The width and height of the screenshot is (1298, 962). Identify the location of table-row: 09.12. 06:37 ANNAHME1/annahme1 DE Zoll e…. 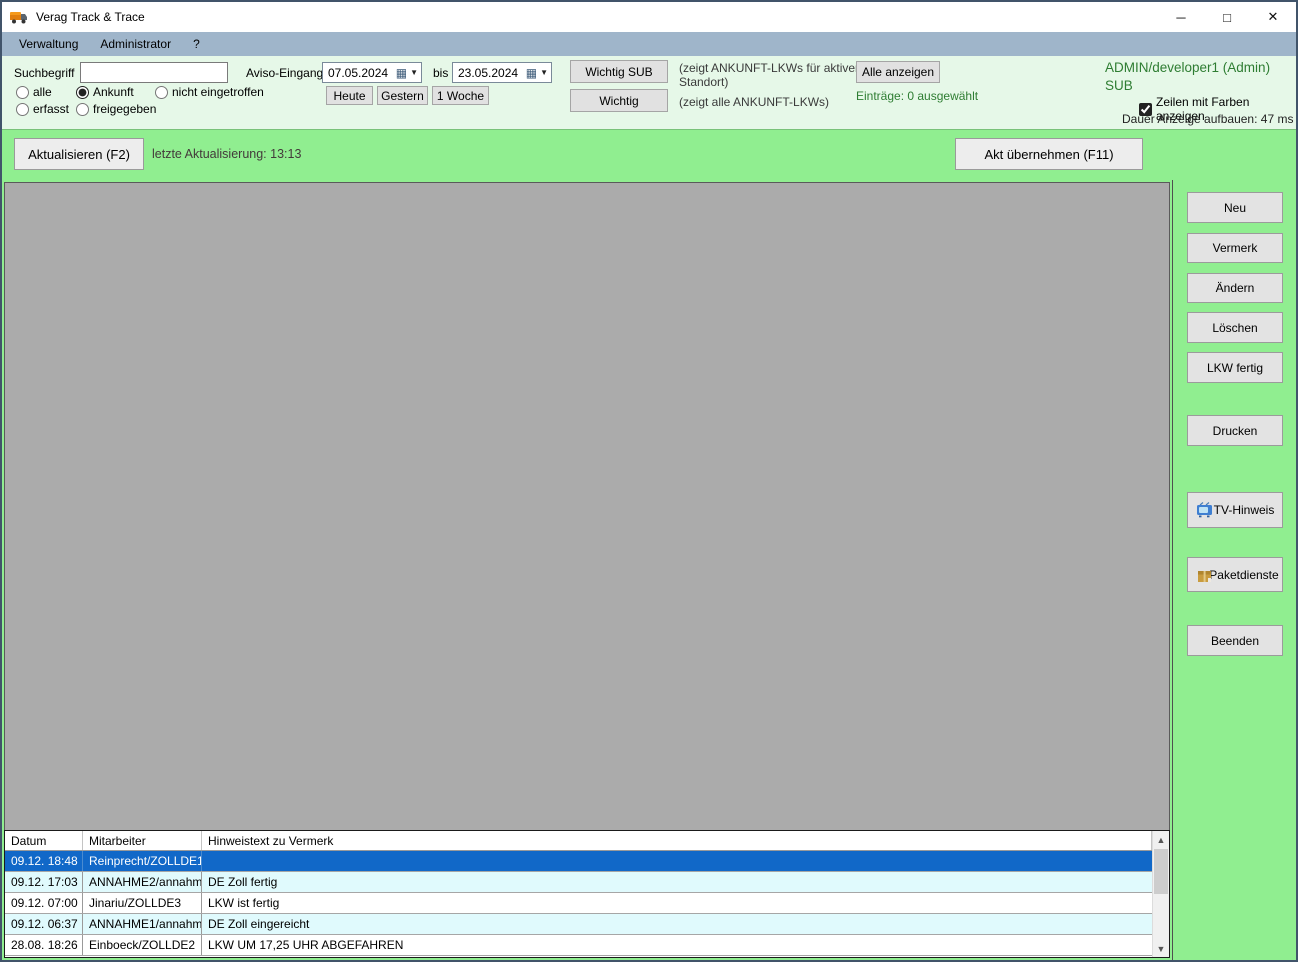
(578, 924).